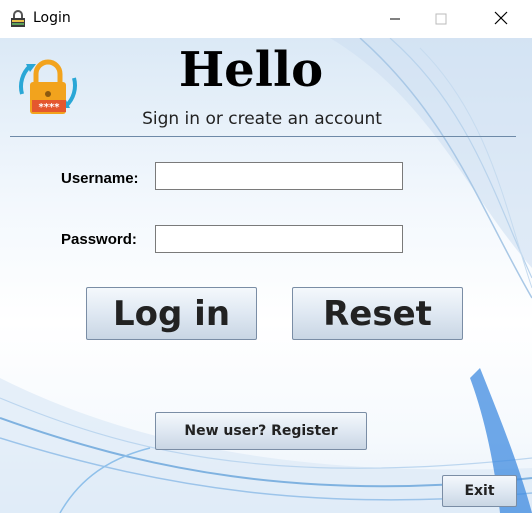 The width and height of the screenshot is (532, 513). Describe the element at coordinates (261, 431) in the screenshot. I see `register-button: New user? Register` at that location.